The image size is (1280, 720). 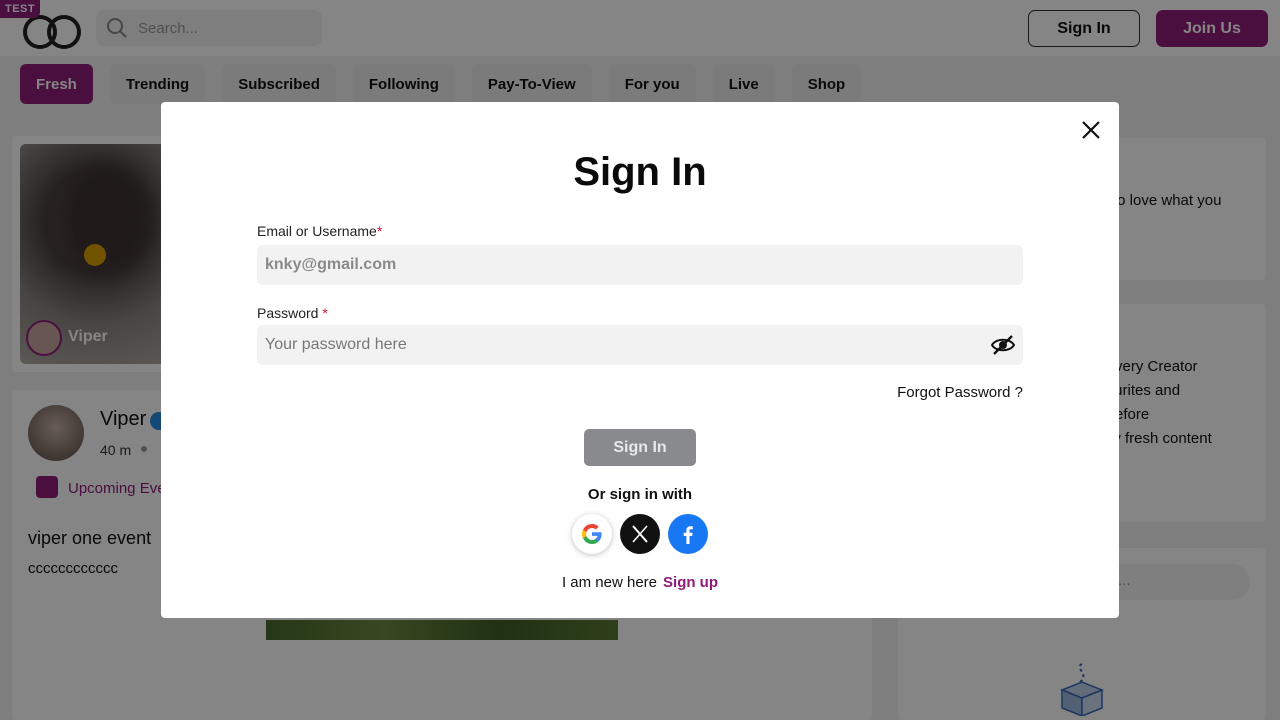 I want to click on close-icon, so click(x=1091, y=130).